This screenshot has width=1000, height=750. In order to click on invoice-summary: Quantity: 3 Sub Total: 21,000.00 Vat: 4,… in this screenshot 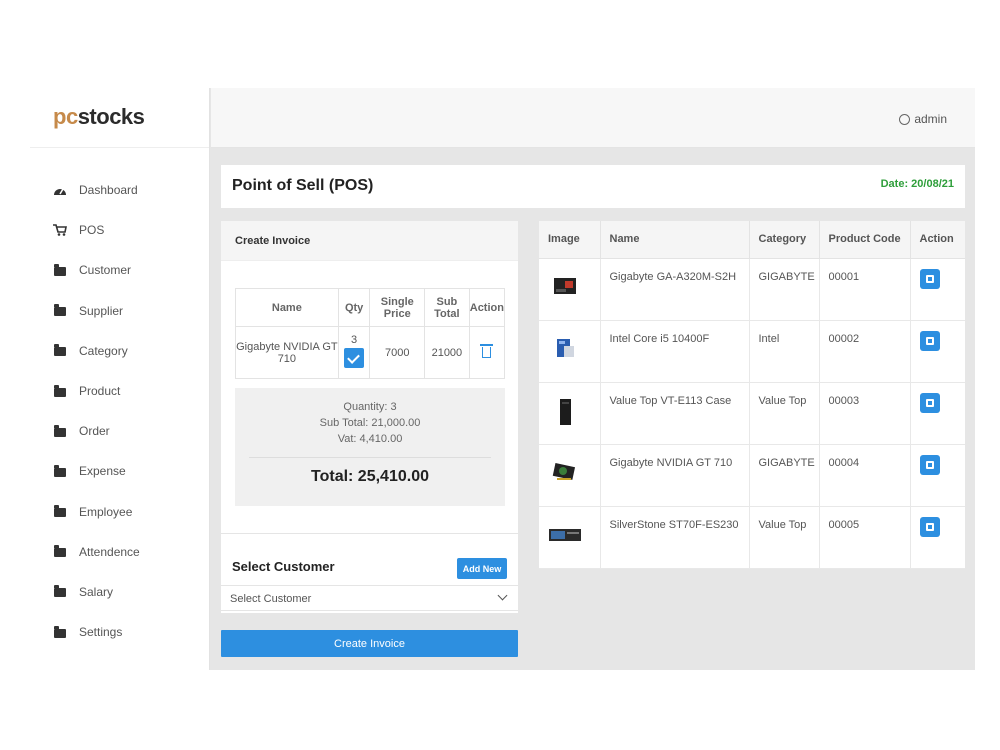, I will do `click(370, 447)`.